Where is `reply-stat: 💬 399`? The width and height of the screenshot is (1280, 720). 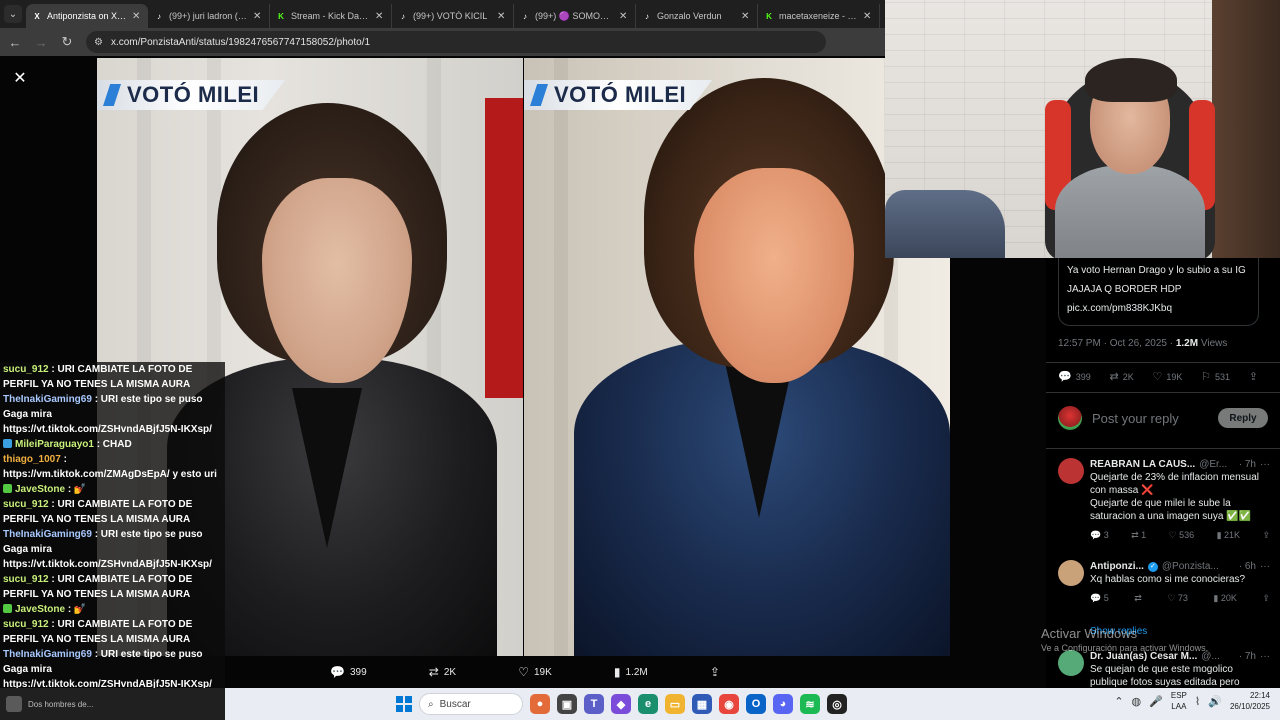
reply-stat: 💬 399 is located at coordinates (1074, 376).